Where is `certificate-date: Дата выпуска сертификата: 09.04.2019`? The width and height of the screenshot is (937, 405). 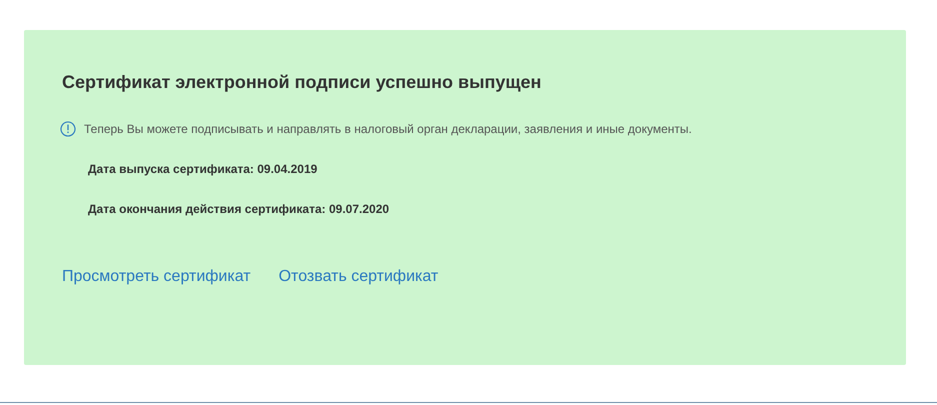
certificate-date: Дата выпуска сертификата: 09.04.2019 is located at coordinates (203, 169).